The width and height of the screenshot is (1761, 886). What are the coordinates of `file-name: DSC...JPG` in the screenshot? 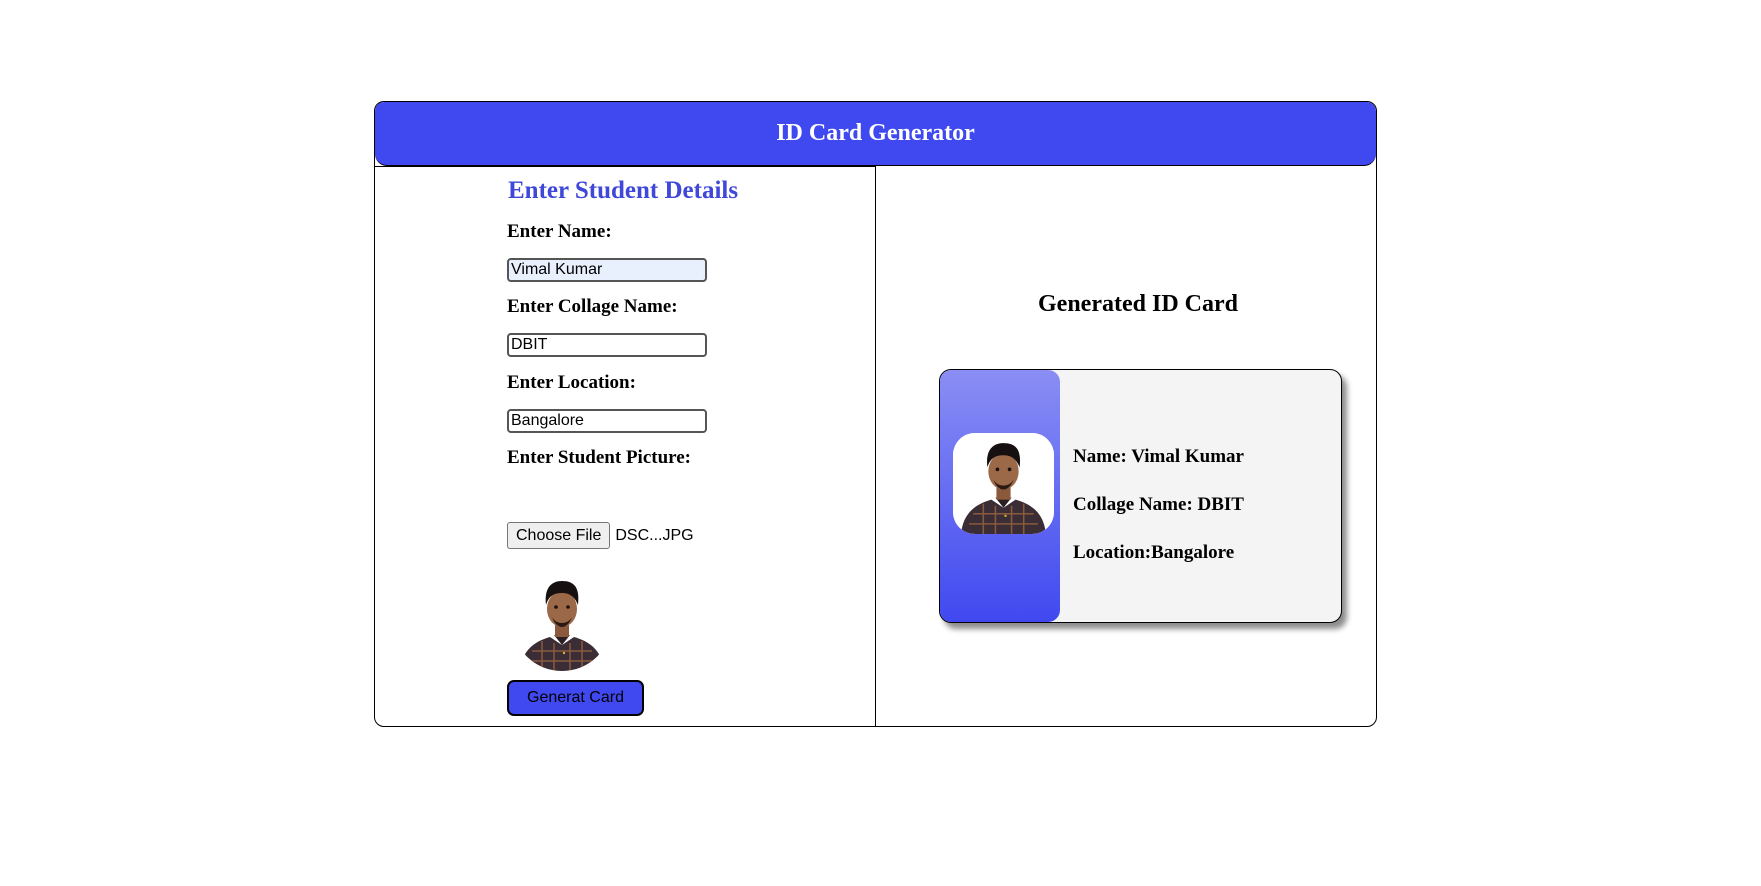 It's located at (654, 535).